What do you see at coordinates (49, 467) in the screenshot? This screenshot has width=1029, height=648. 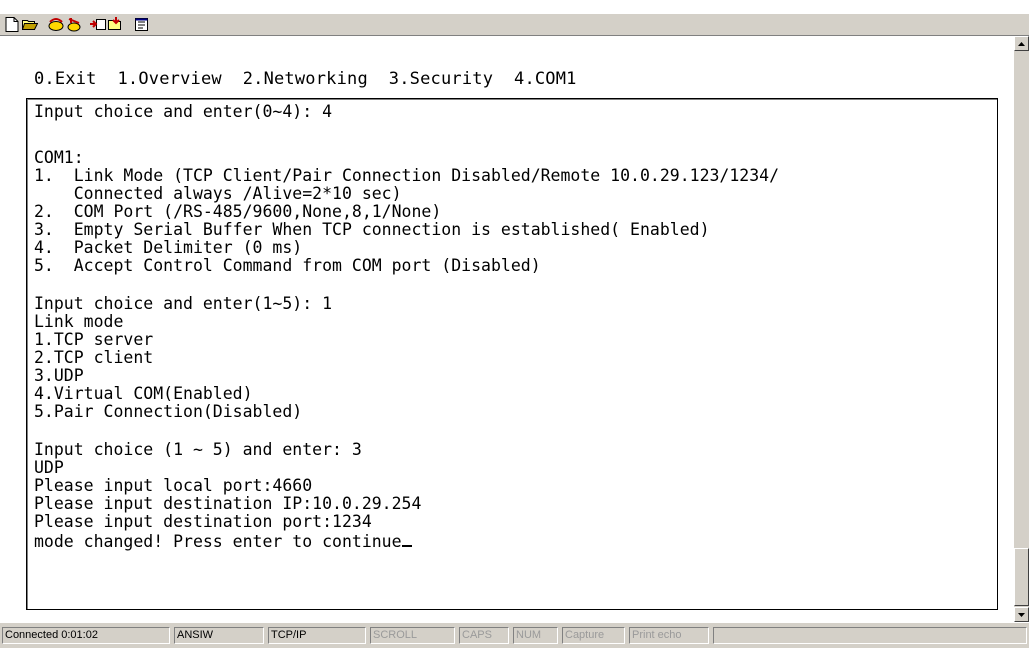 I see `terminal-line: UDP` at bounding box center [49, 467].